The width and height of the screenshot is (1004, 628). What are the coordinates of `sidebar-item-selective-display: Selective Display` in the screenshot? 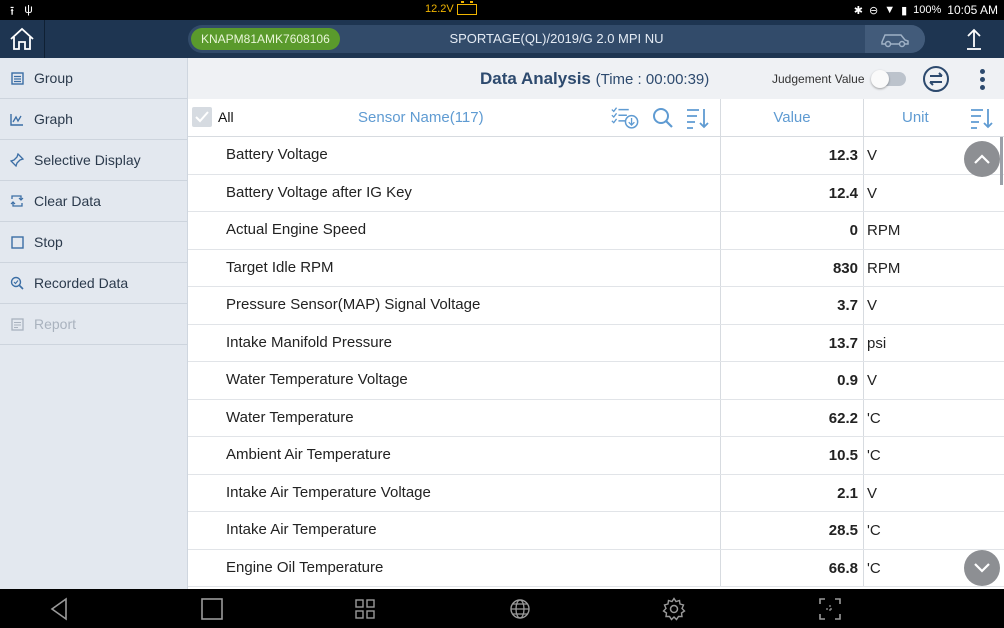 It's located at (93, 160).